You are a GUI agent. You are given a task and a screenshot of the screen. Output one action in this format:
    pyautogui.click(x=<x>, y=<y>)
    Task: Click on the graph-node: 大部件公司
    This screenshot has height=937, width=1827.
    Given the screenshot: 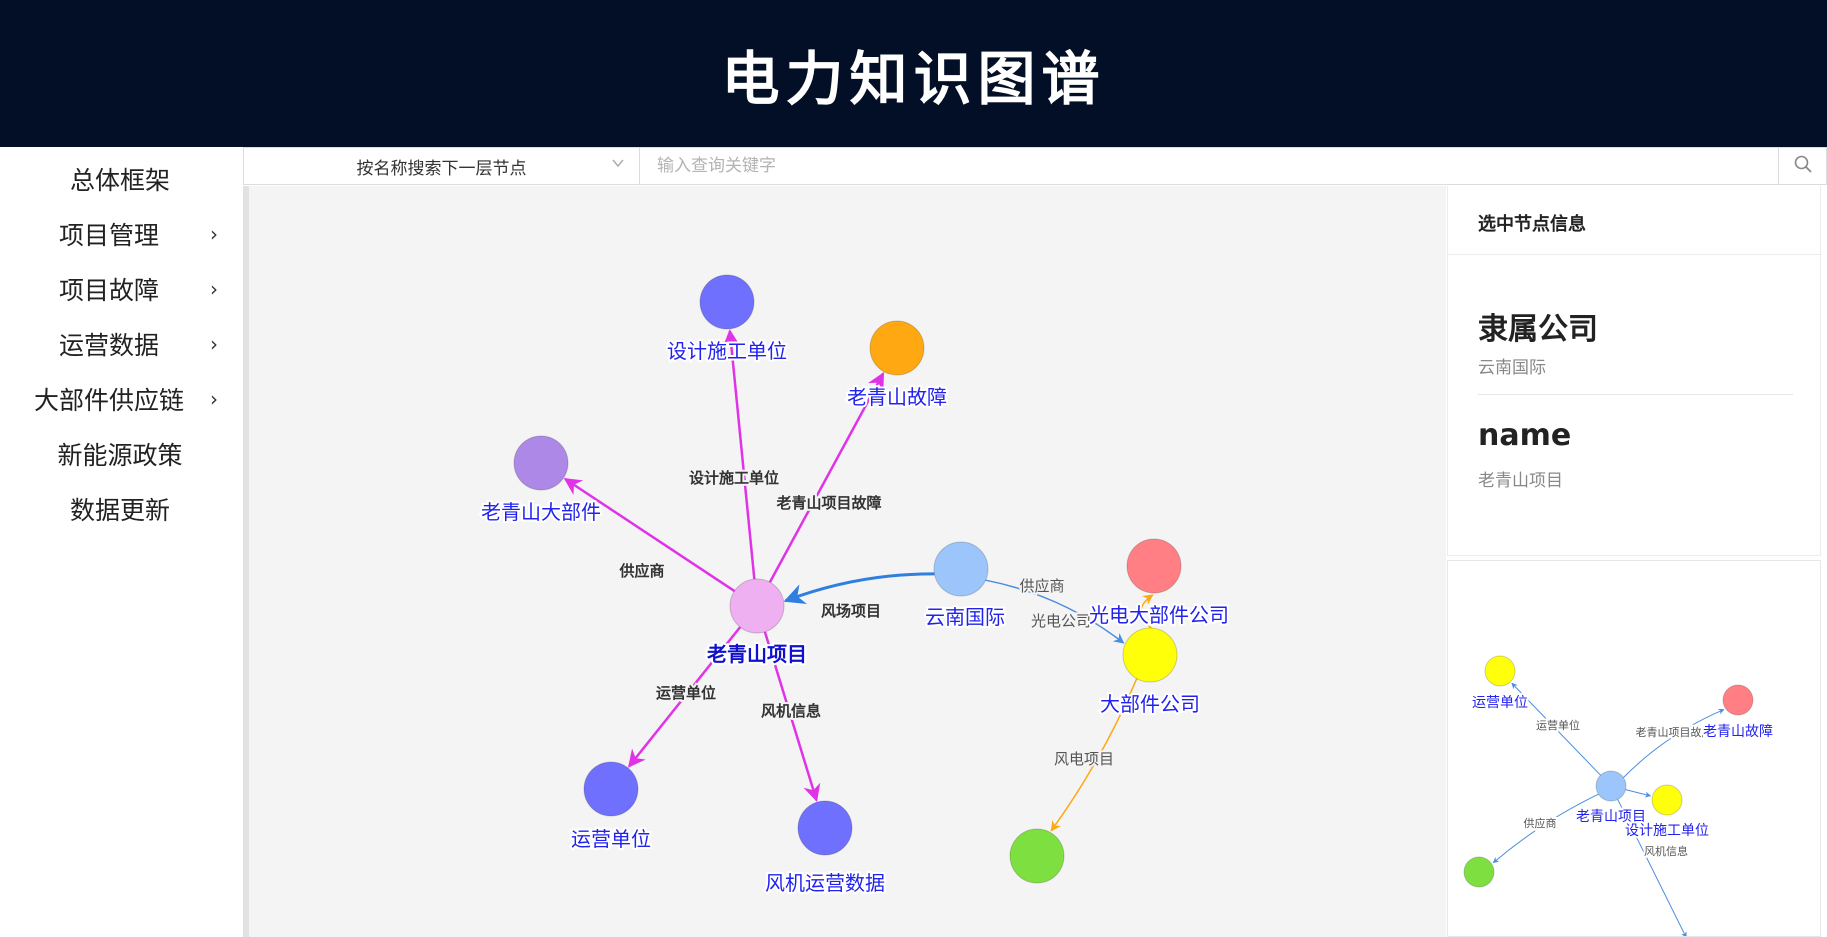 What is the action you would take?
    pyautogui.click(x=1150, y=672)
    